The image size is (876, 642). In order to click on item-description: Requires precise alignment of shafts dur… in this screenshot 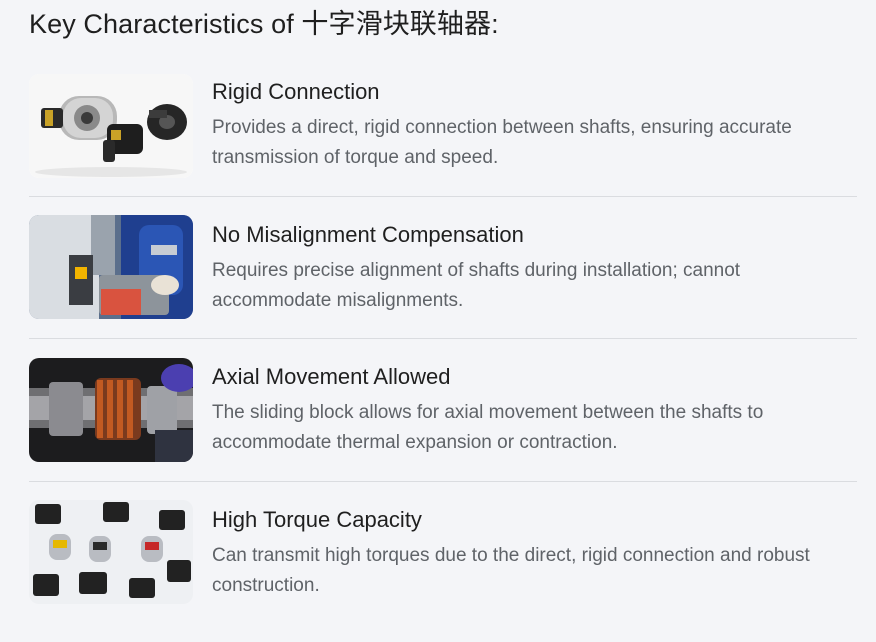, I will do `click(476, 285)`.